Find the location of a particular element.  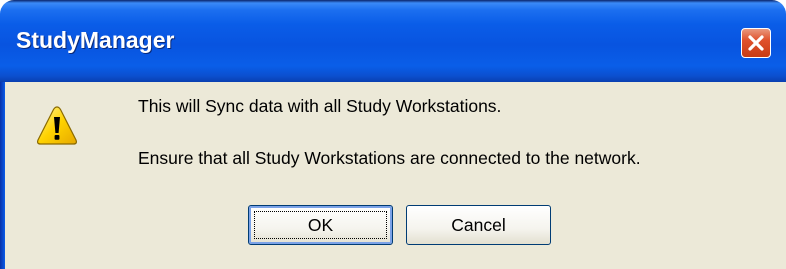

close-button is located at coordinates (756, 43).